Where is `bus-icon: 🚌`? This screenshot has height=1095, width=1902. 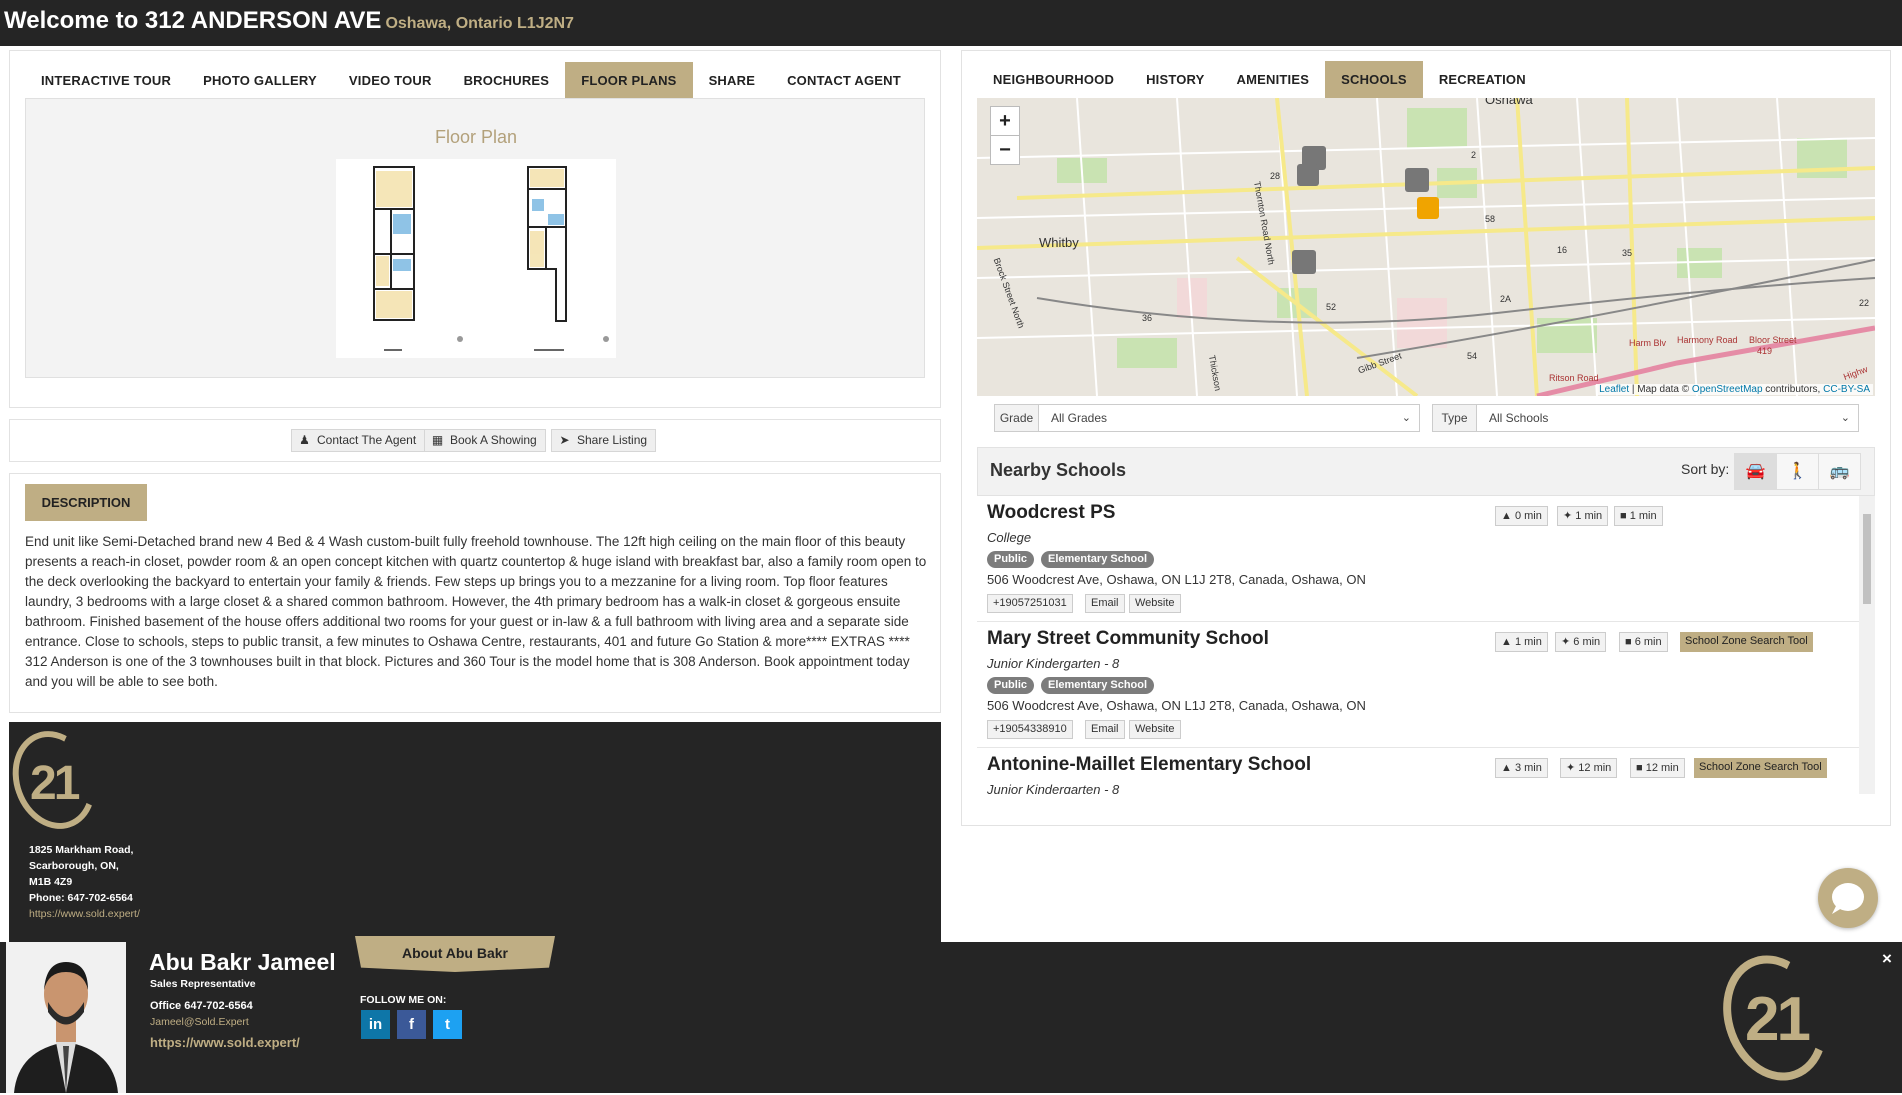
bus-icon: 🚌 is located at coordinates (1839, 471).